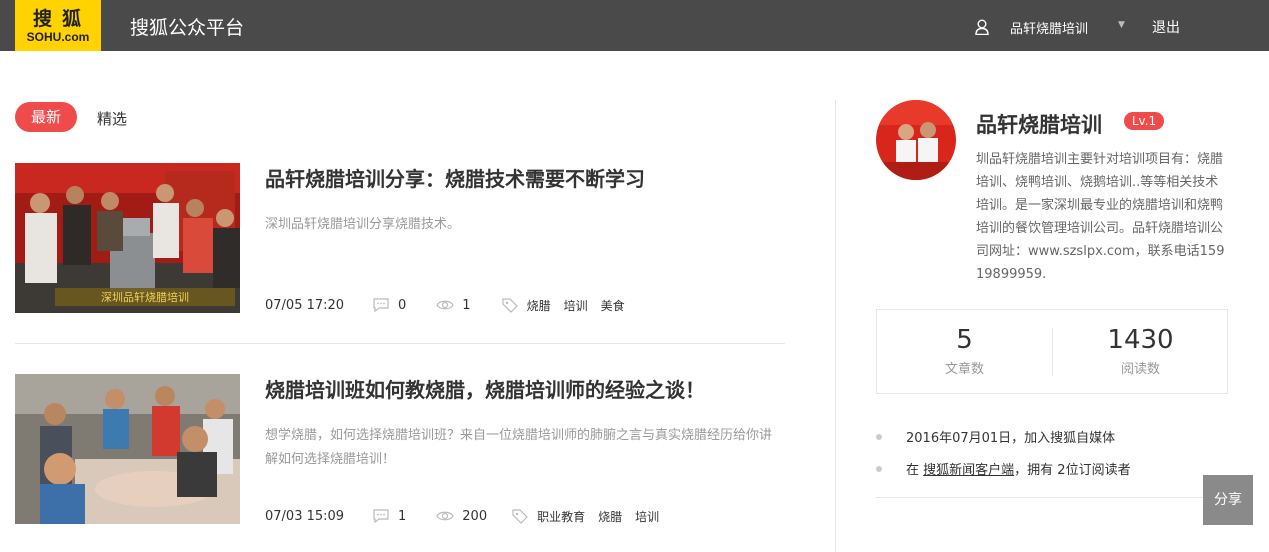 This screenshot has width=1269, height=552. I want to click on client-suffix: ，拥有 2位订阅读者, so click(1072, 470).